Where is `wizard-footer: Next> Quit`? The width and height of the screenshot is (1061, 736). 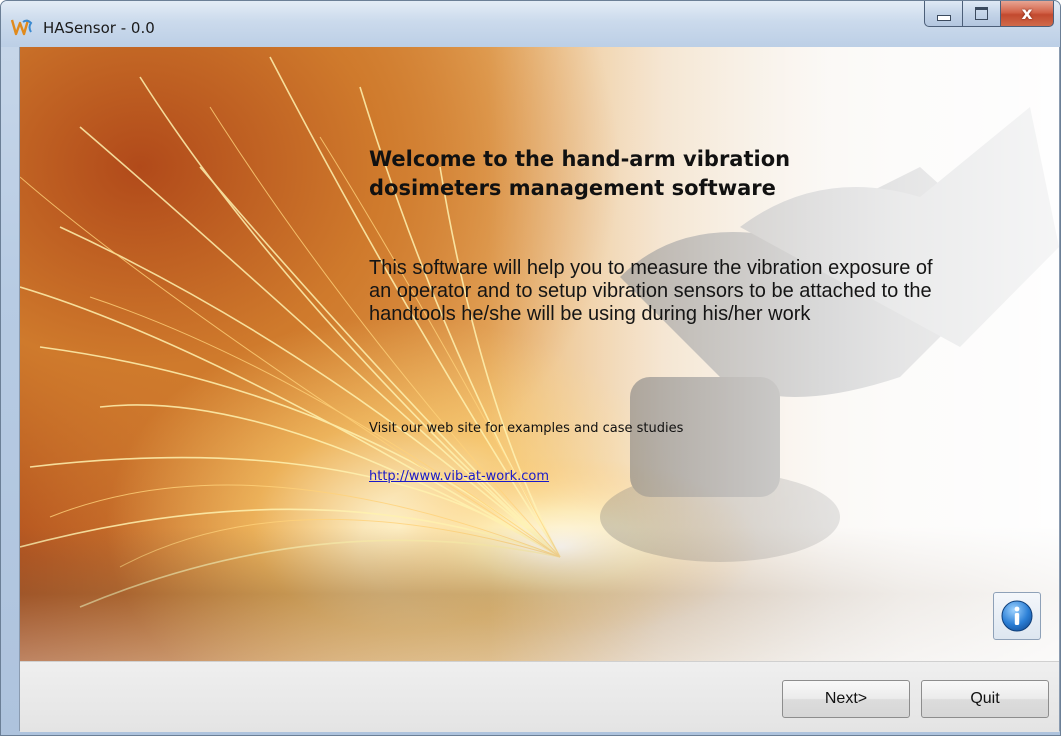
wizard-footer: Next> Quit is located at coordinates (539, 696).